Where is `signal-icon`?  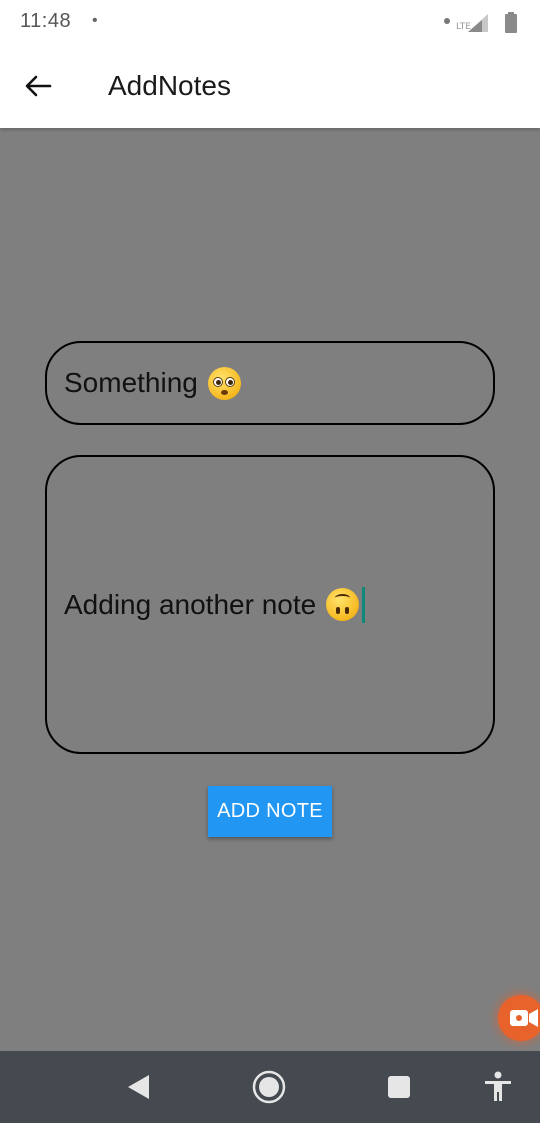
signal-icon is located at coordinates (478, 23).